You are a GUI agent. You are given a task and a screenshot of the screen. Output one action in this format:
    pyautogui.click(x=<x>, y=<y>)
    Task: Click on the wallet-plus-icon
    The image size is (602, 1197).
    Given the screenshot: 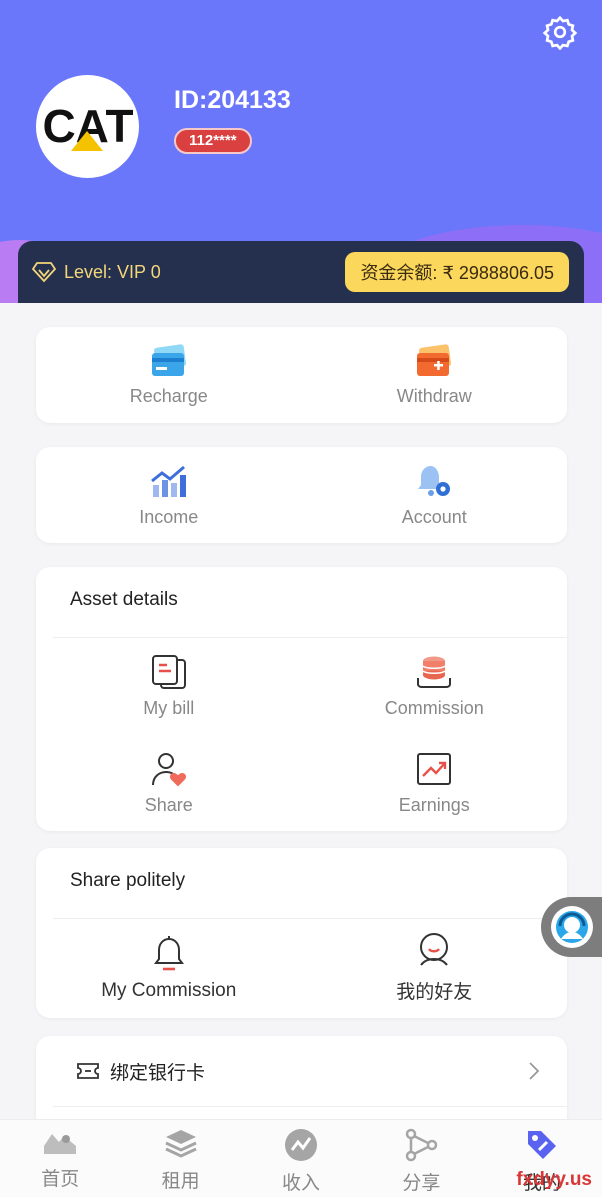 What is the action you would take?
    pyautogui.click(x=434, y=359)
    